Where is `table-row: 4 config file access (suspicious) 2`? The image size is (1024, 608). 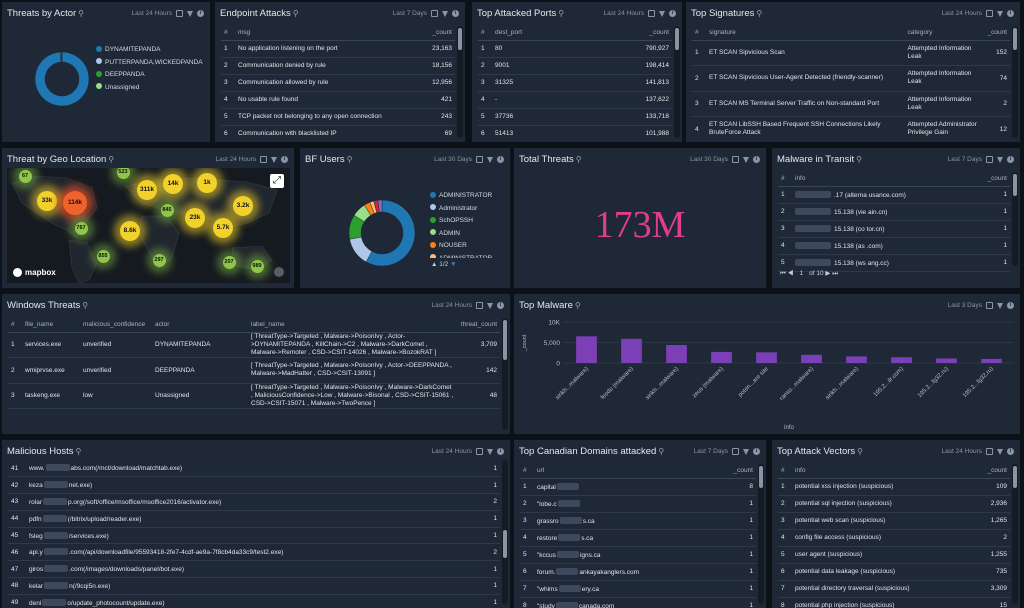
table-row: 4 config file access (suspicious) 2 is located at coordinates (894, 538).